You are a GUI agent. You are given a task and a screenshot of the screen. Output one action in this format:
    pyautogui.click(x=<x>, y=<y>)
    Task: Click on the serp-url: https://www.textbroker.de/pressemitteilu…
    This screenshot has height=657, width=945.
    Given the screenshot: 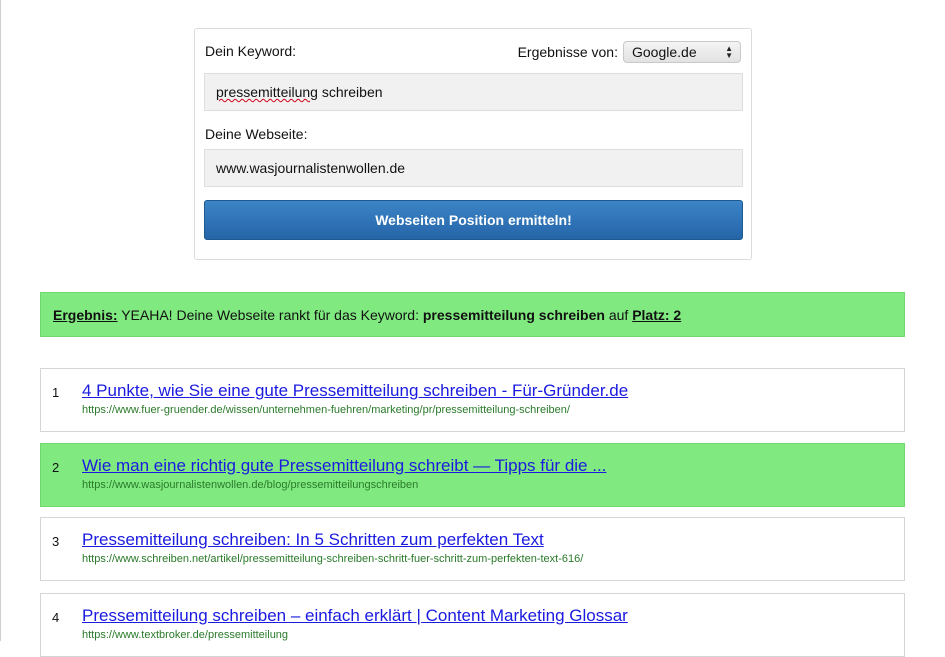 What is the action you would take?
    pyautogui.click(x=185, y=635)
    